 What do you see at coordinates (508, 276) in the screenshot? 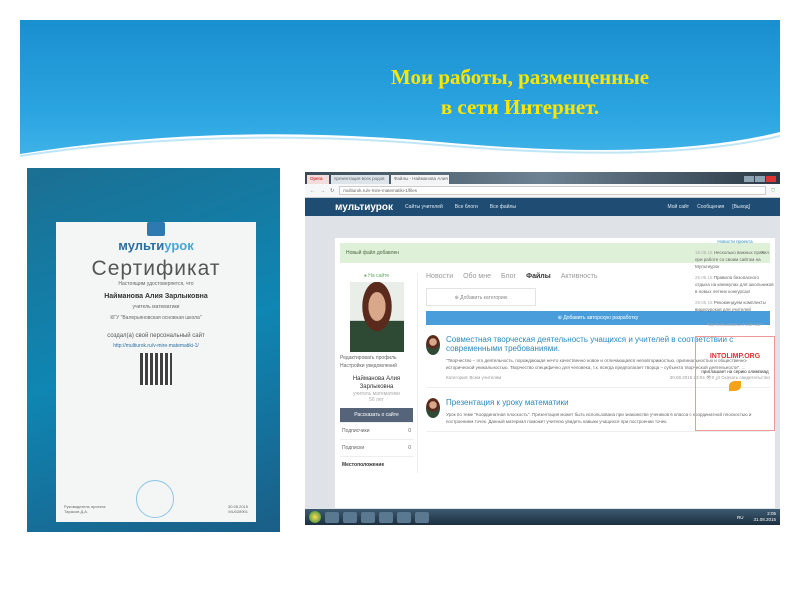
I see `tab-blog: Блог` at bounding box center [508, 276].